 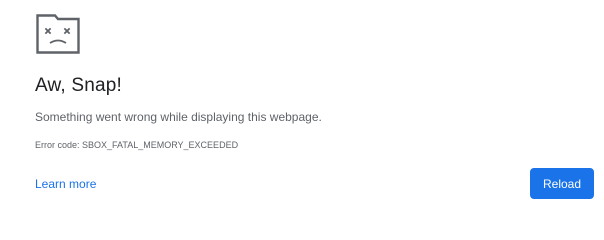 I want to click on learn-more-link: Learn more, so click(x=65, y=184).